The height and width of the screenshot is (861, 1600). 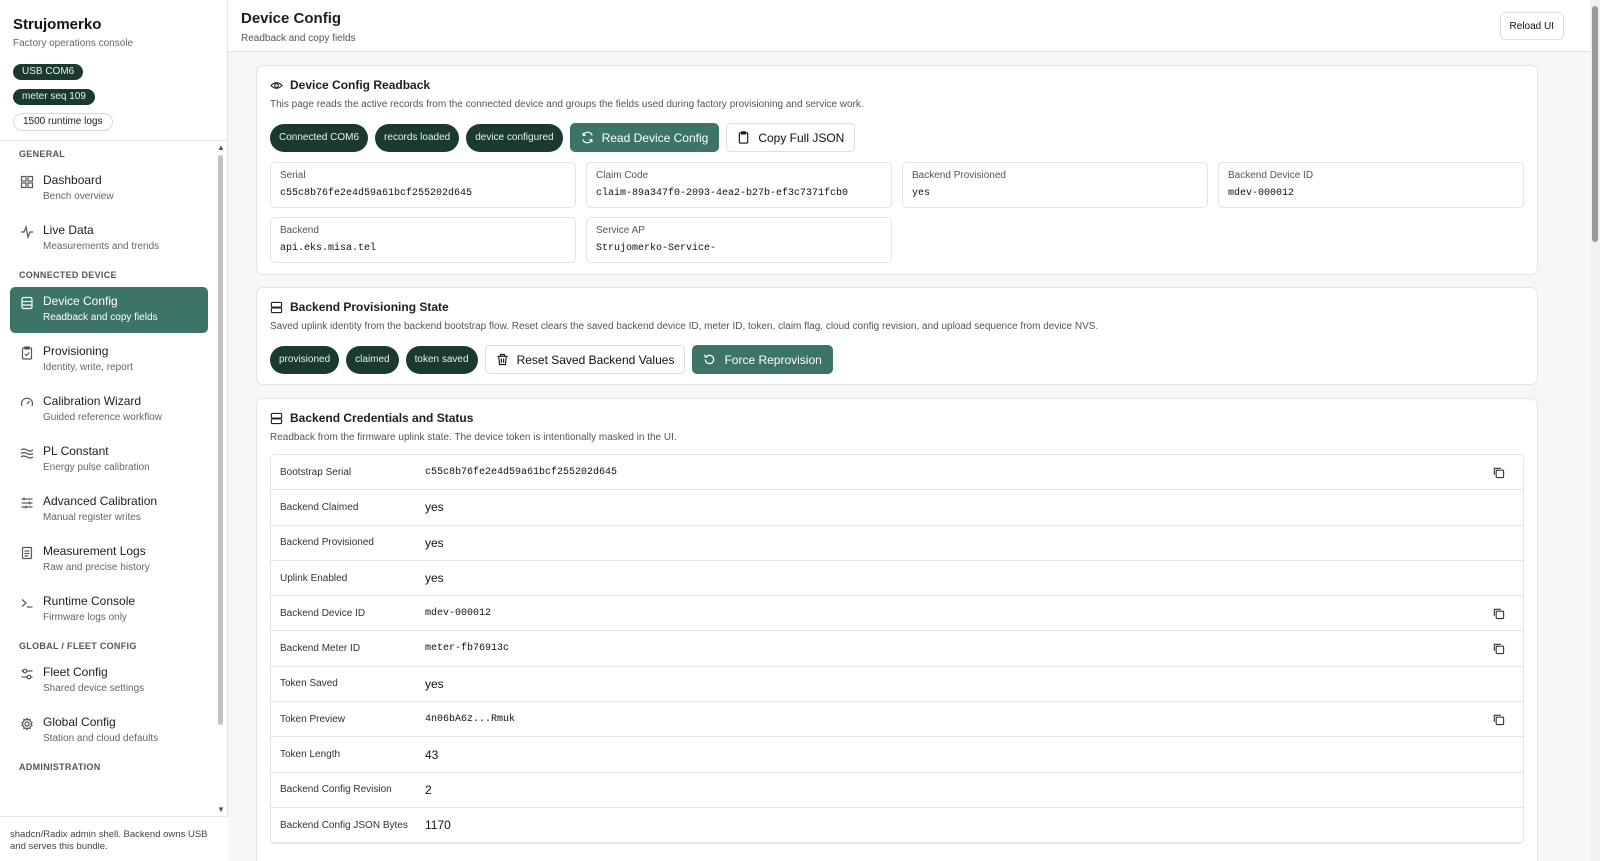 What do you see at coordinates (438, 825) in the screenshot?
I see `row-value: 1170` at bounding box center [438, 825].